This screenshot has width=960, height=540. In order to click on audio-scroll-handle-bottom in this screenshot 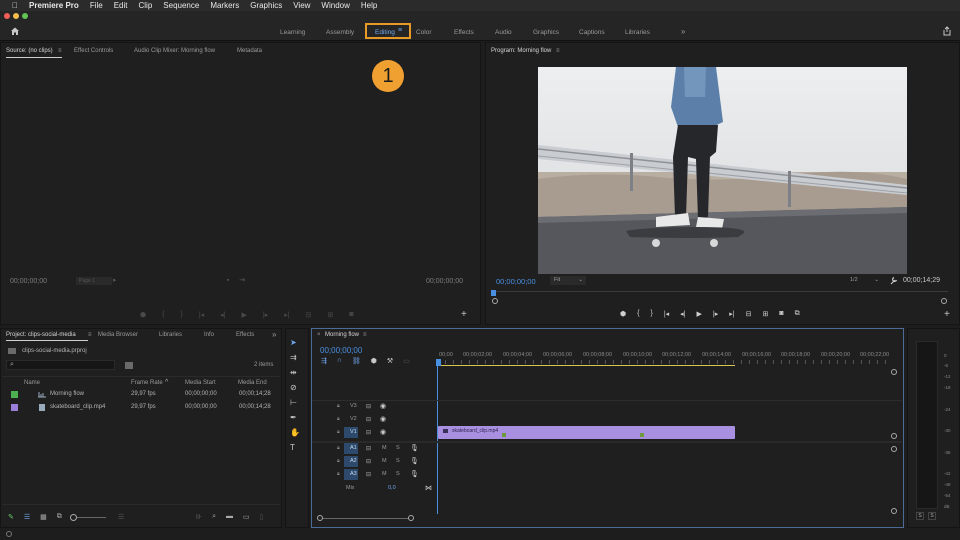, I will do `click(894, 511)`.